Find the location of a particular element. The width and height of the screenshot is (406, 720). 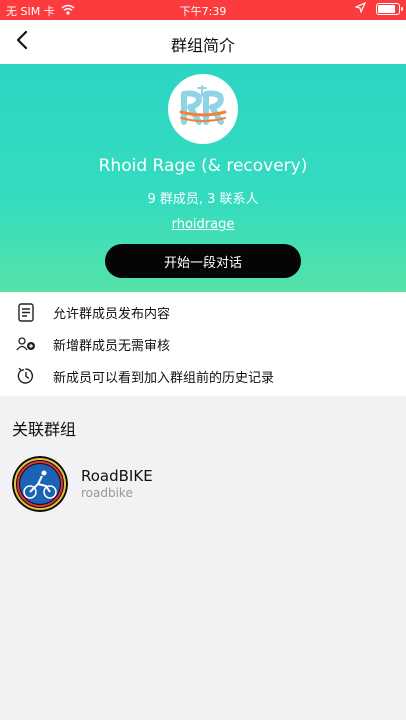

nav-bar: 群组简介 is located at coordinates (203, 42).